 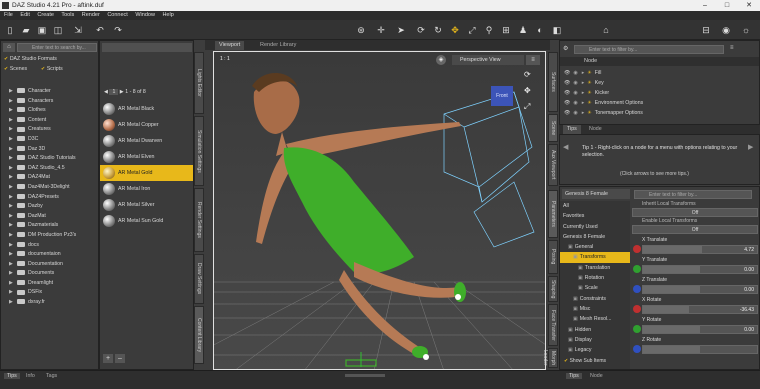 What do you see at coordinates (120, 358) in the screenshot?
I see `remove-icon: –` at bounding box center [120, 358].